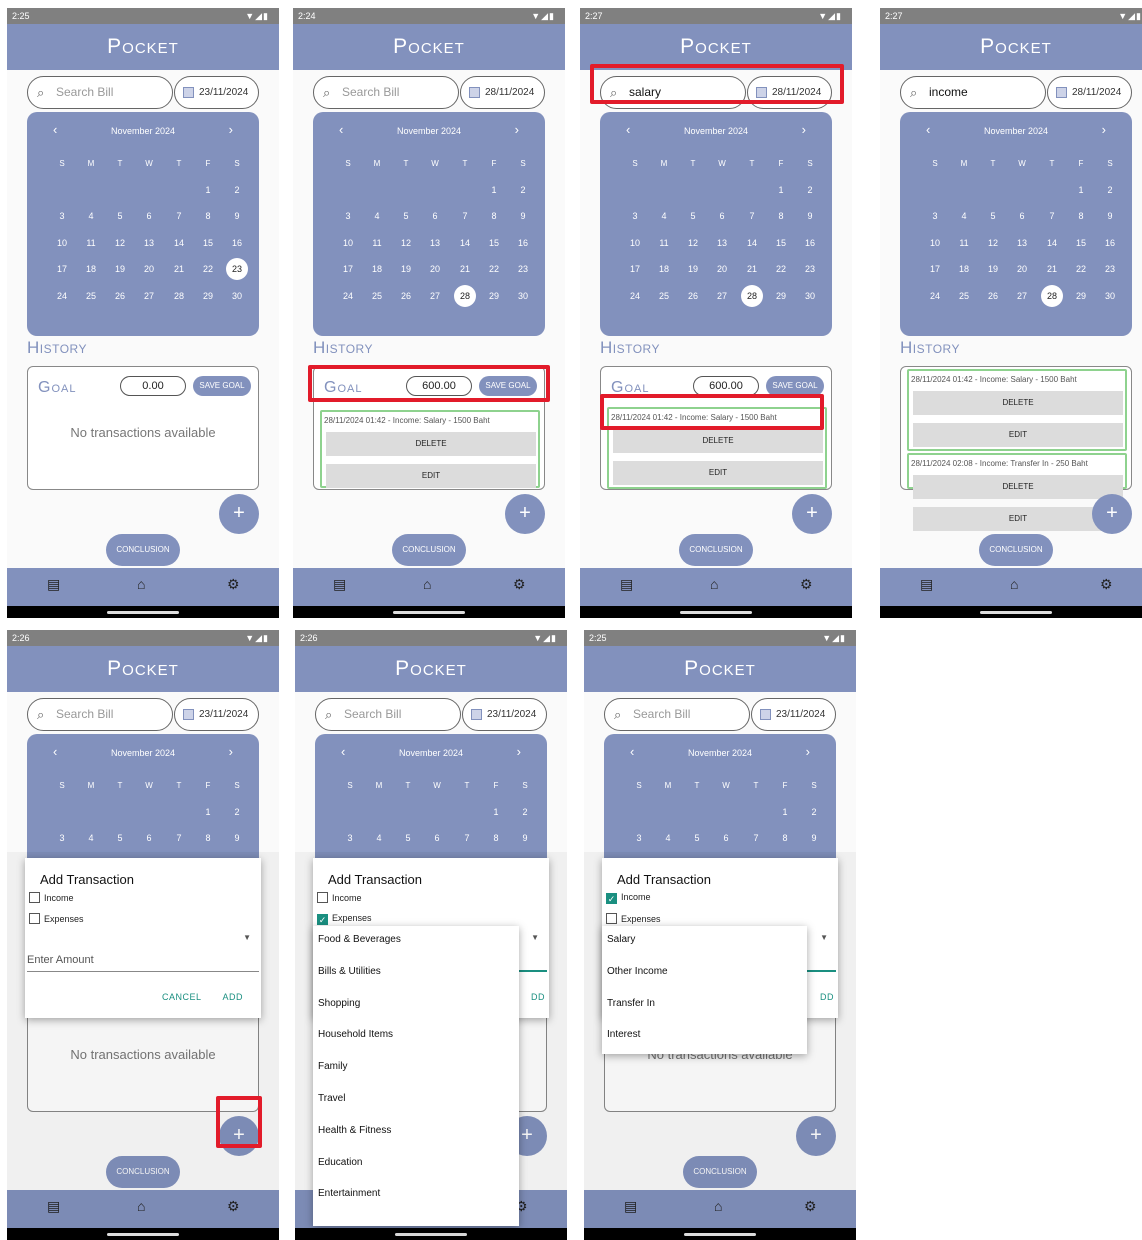 This screenshot has height=1240, width=1142. Describe the element at coordinates (722, 269) in the screenshot. I see `calendar-day: 20` at that location.